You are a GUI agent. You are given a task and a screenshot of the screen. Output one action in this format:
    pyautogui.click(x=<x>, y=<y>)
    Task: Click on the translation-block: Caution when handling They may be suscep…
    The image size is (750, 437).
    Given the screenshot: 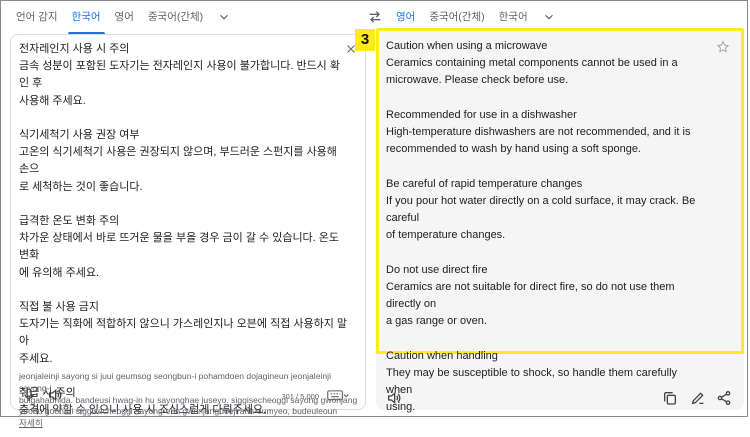 What is the action you would take?
    pyautogui.click(x=532, y=381)
    